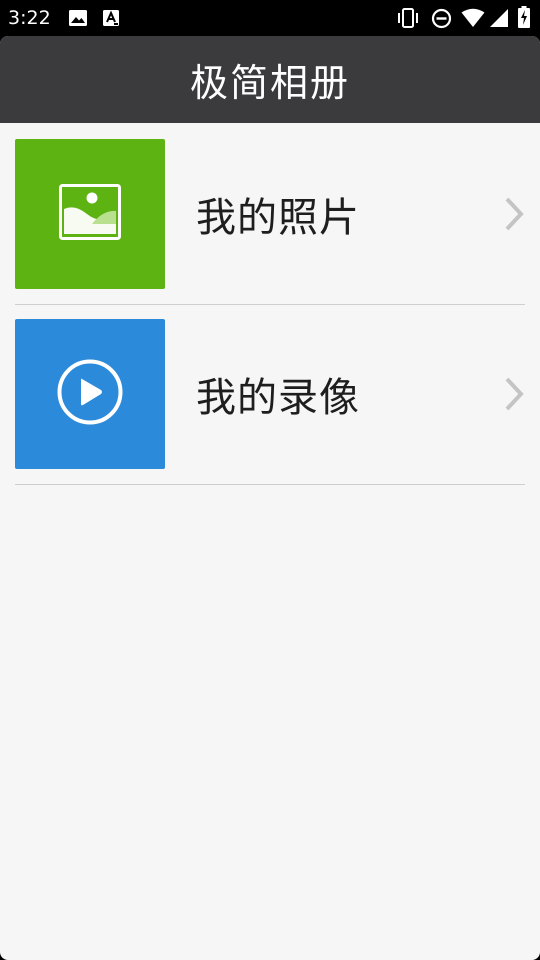  I want to click on videos-thumbnail, so click(90, 394).